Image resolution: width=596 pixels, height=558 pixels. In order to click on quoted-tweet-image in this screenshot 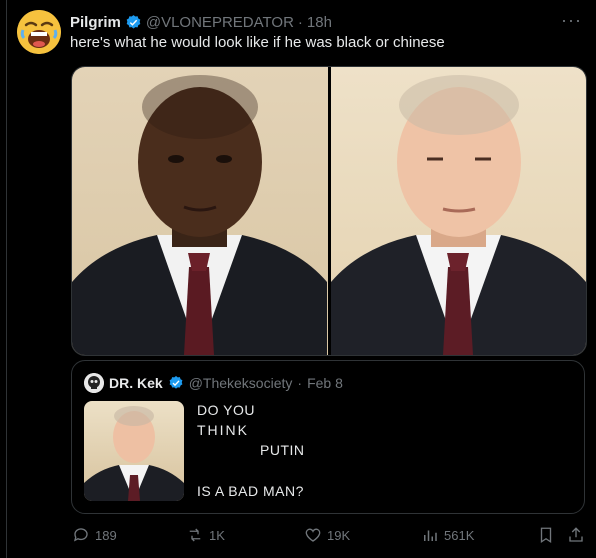, I will do `click(134, 451)`.